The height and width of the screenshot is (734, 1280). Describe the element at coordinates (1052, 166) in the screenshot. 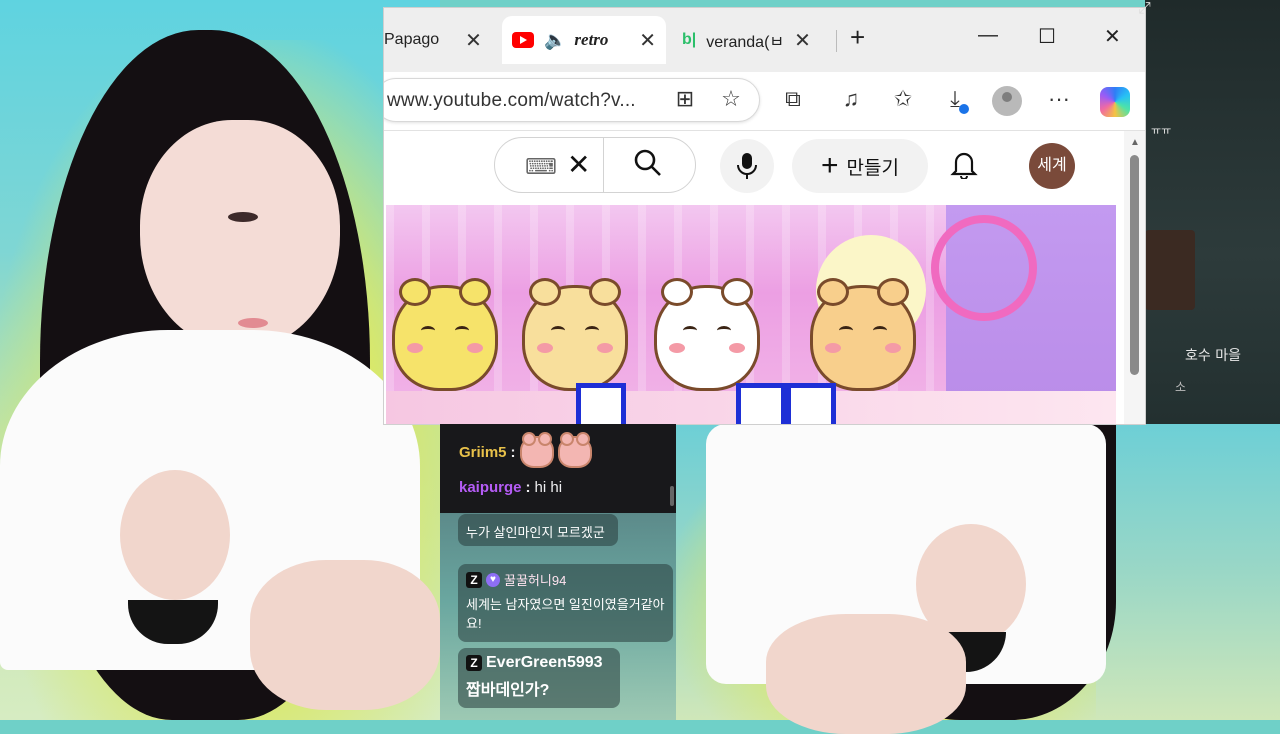

I see `account-avatar: 세계` at that location.